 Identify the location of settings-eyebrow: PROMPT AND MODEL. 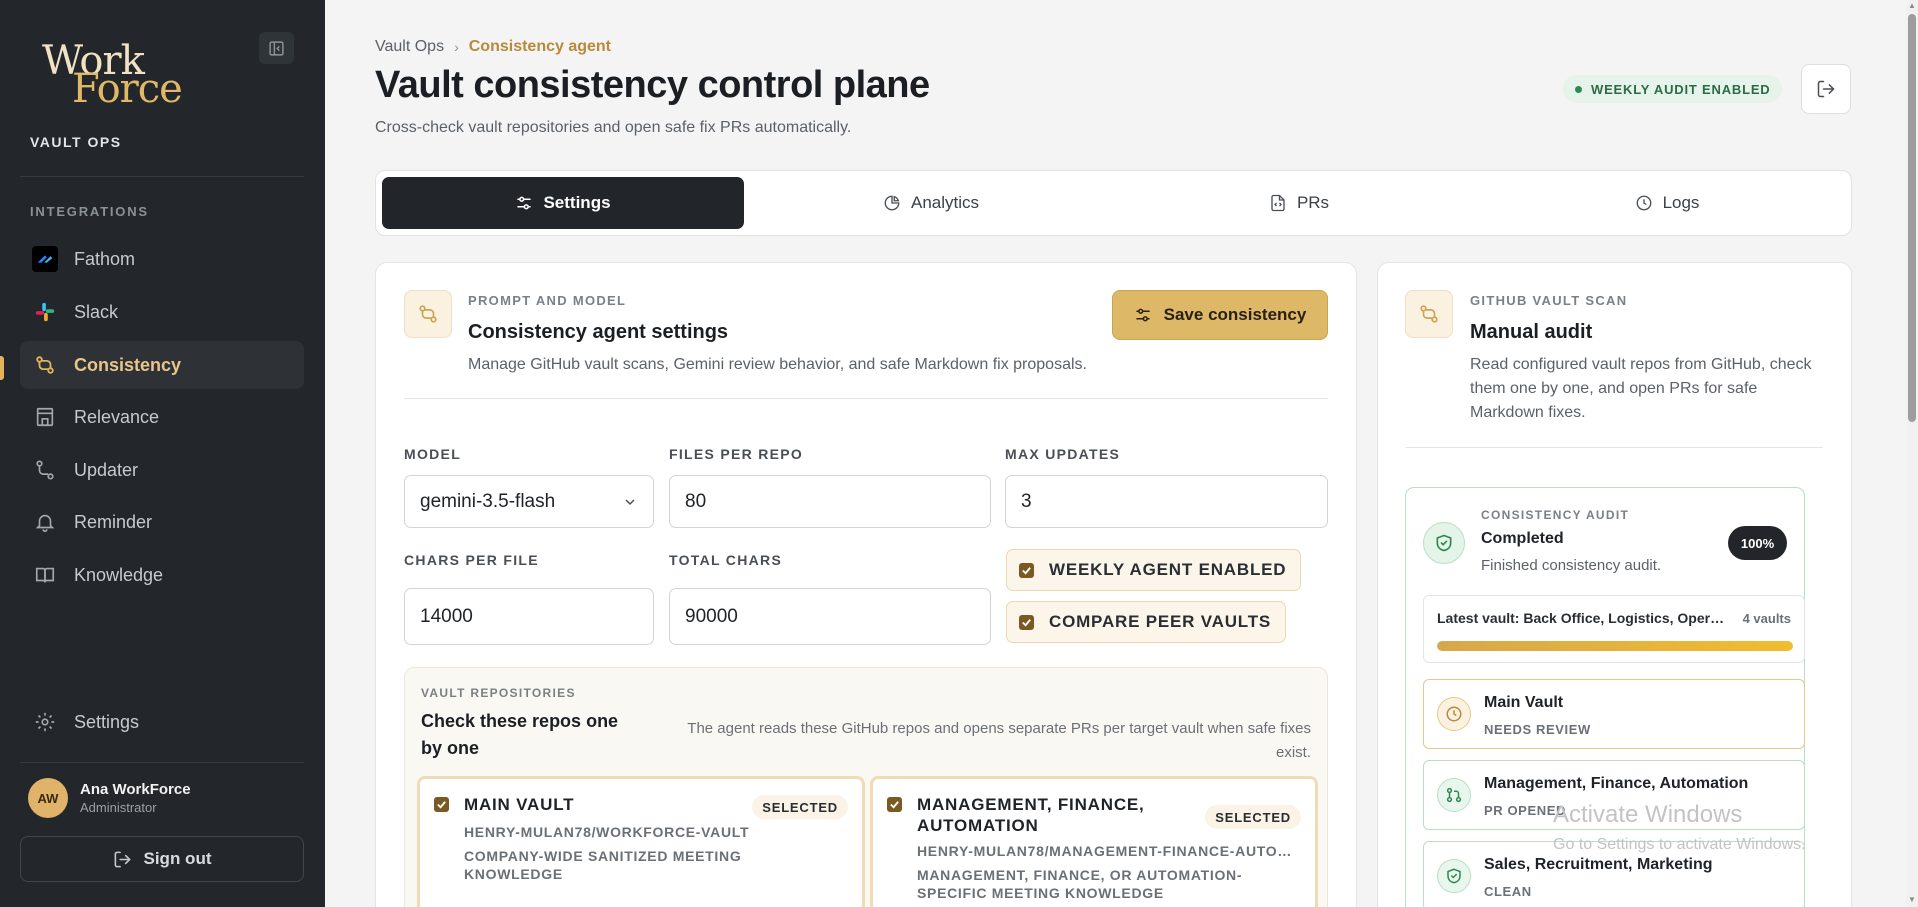
(547, 300).